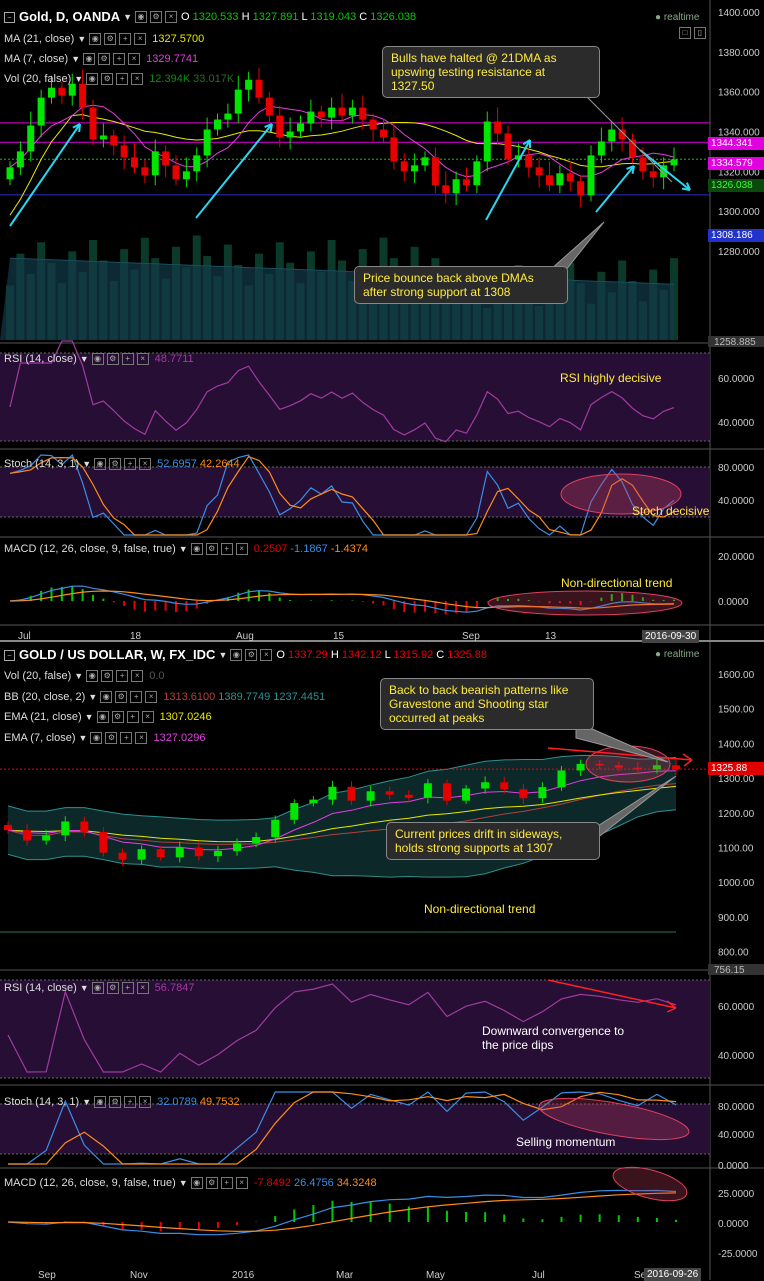 Image resolution: width=764 pixels, height=1281 pixels. I want to click on top-vol-legend: Vol (20, false) ▼ ◉ ⚙ + × 12.394K 33.017K, so click(119, 79).